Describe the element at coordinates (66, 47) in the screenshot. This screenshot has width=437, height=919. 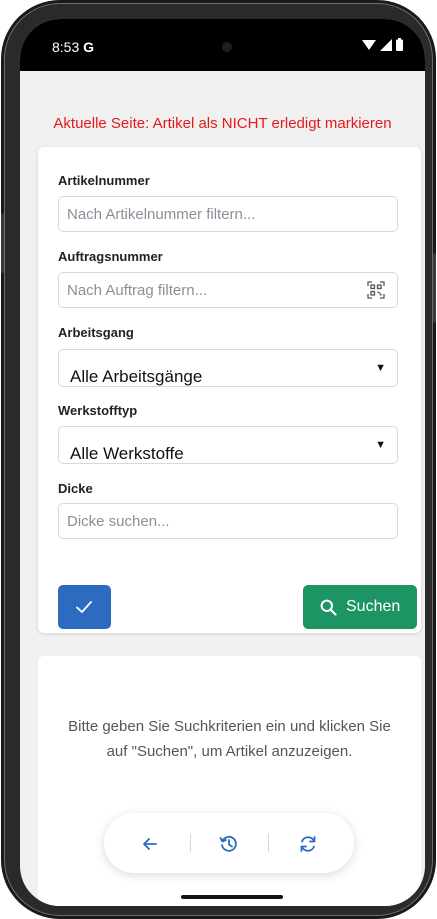
I see `clock: 8:53` at that location.